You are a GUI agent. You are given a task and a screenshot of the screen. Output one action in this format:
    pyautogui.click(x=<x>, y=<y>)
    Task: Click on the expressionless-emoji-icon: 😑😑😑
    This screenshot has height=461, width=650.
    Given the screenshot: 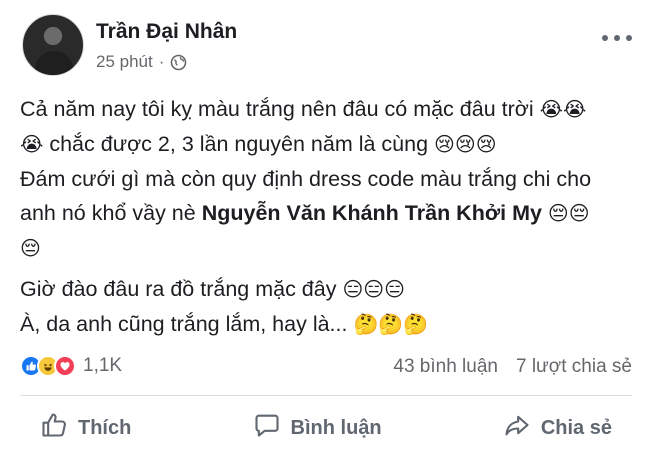 What is the action you would take?
    pyautogui.click(x=374, y=290)
    